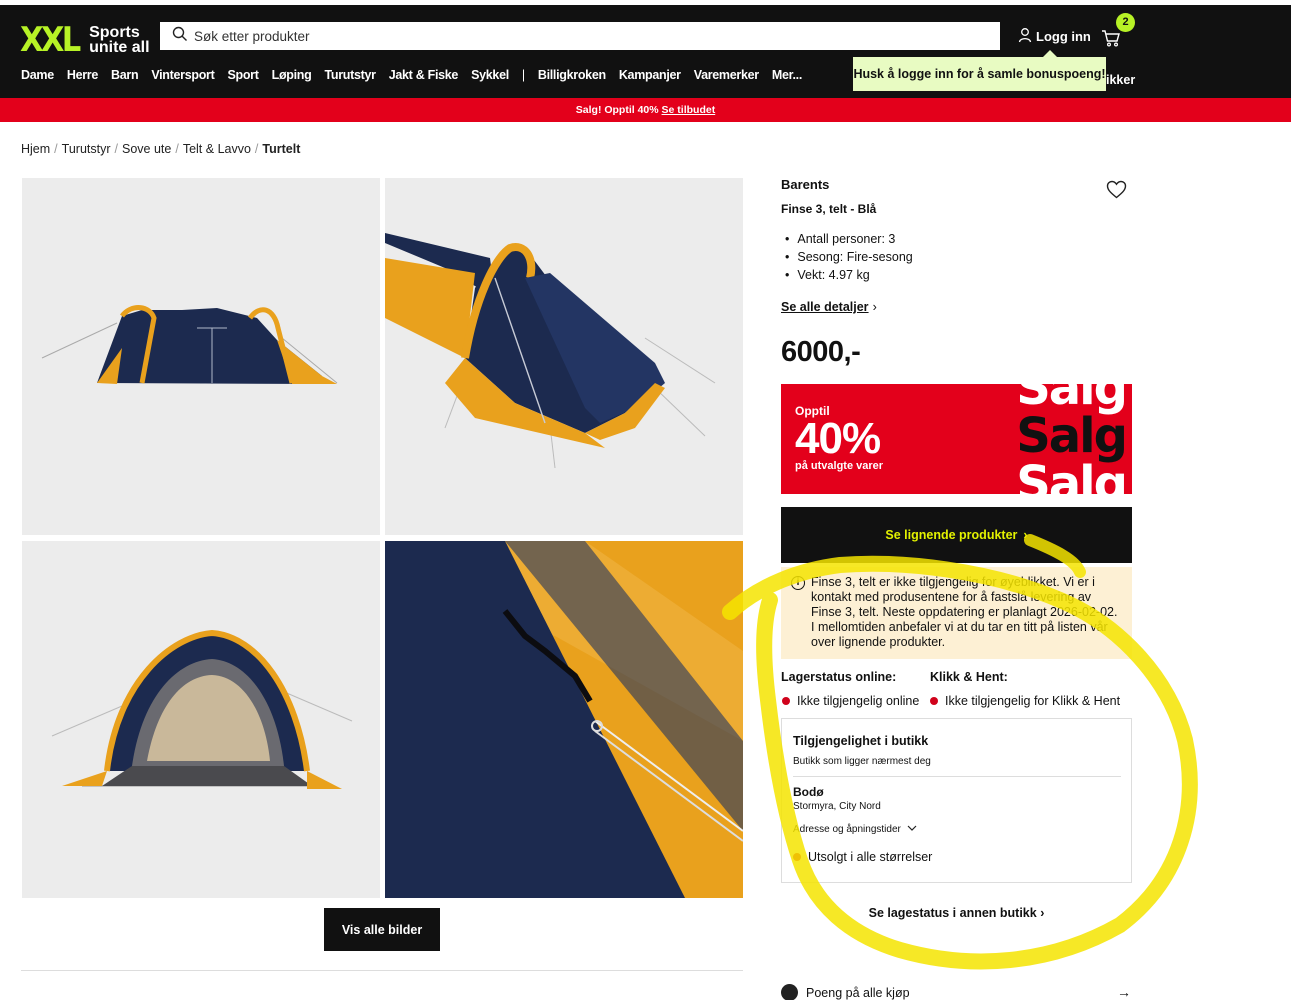 This screenshot has height=1000, width=1291. What do you see at coordinates (952, 913) in the screenshot?
I see `other-store-label: Se lagestatus i annen butikk` at bounding box center [952, 913].